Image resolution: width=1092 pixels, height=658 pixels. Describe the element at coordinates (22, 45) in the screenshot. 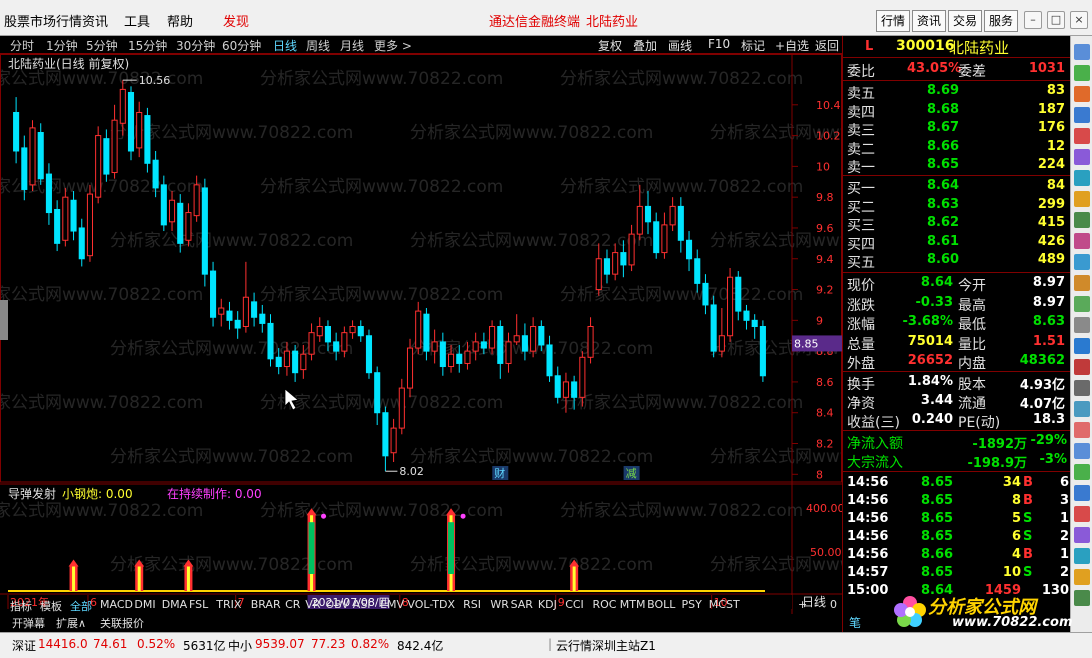

I see `period-tab-0: 分时` at that location.